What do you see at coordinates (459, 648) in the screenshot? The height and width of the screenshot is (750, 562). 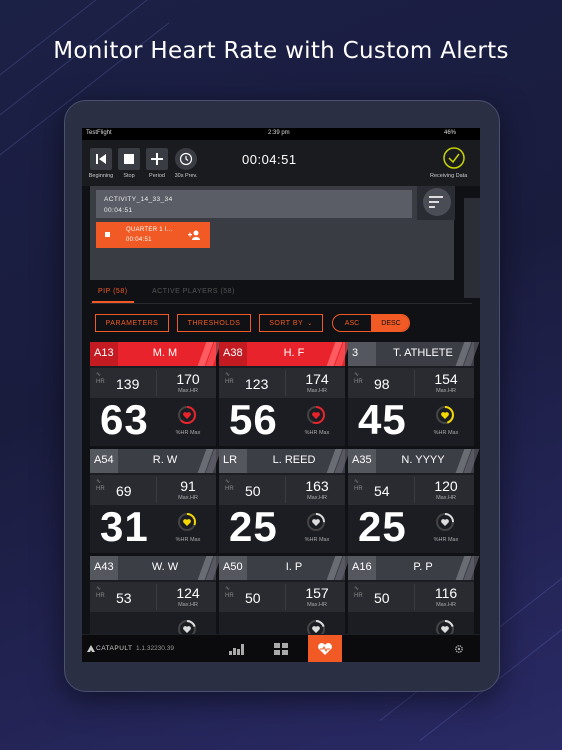 I see `nav-settings` at bounding box center [459, 648].